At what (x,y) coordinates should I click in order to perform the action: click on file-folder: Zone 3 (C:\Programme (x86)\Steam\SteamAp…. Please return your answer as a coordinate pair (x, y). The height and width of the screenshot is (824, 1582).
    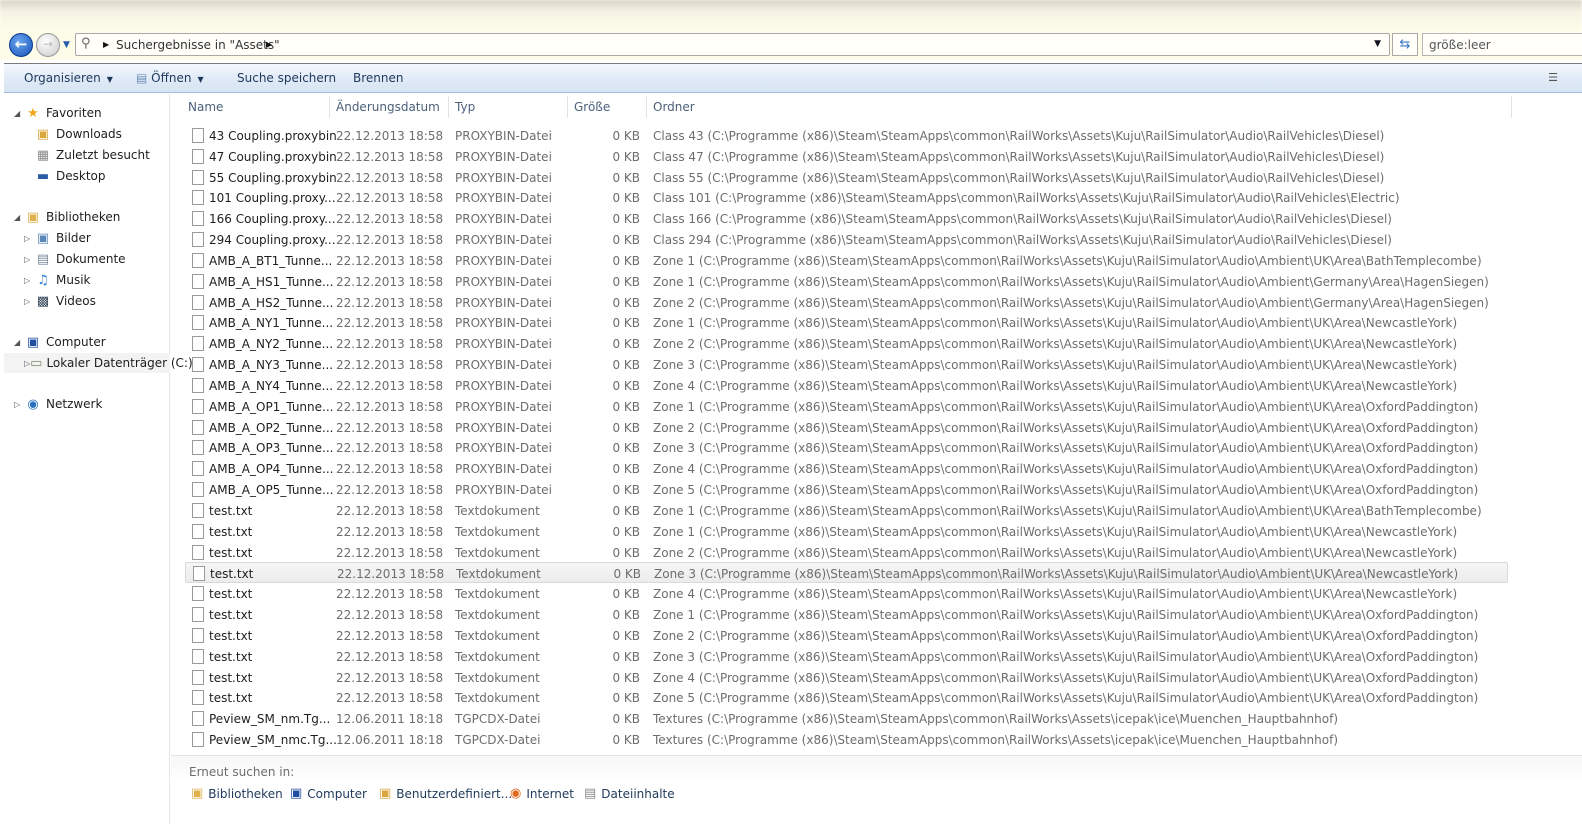
    Looking at the image, I should click on (1066, 448).